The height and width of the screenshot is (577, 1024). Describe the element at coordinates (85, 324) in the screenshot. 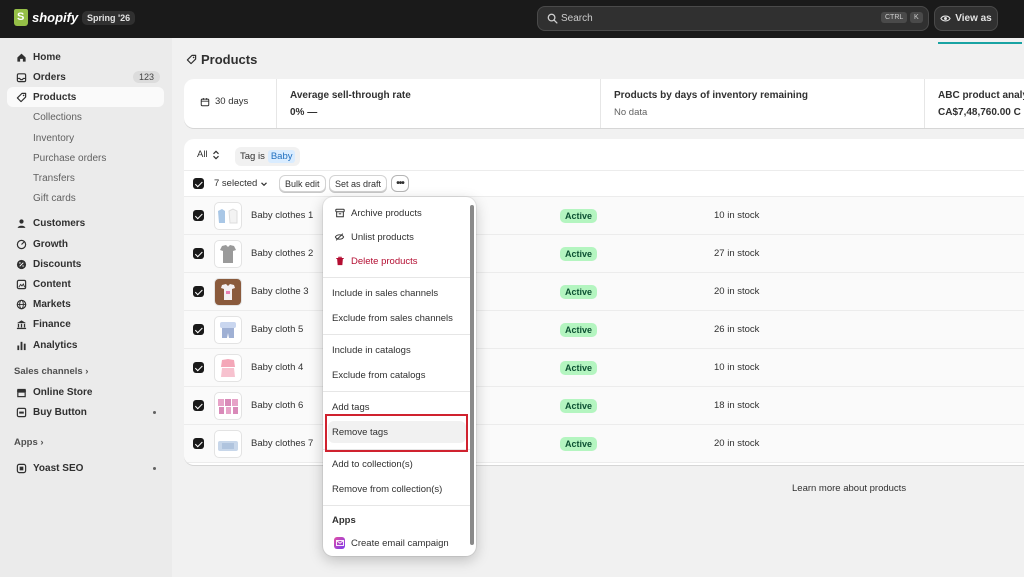

I see `sidebar-item-finance: Finance` at that location.